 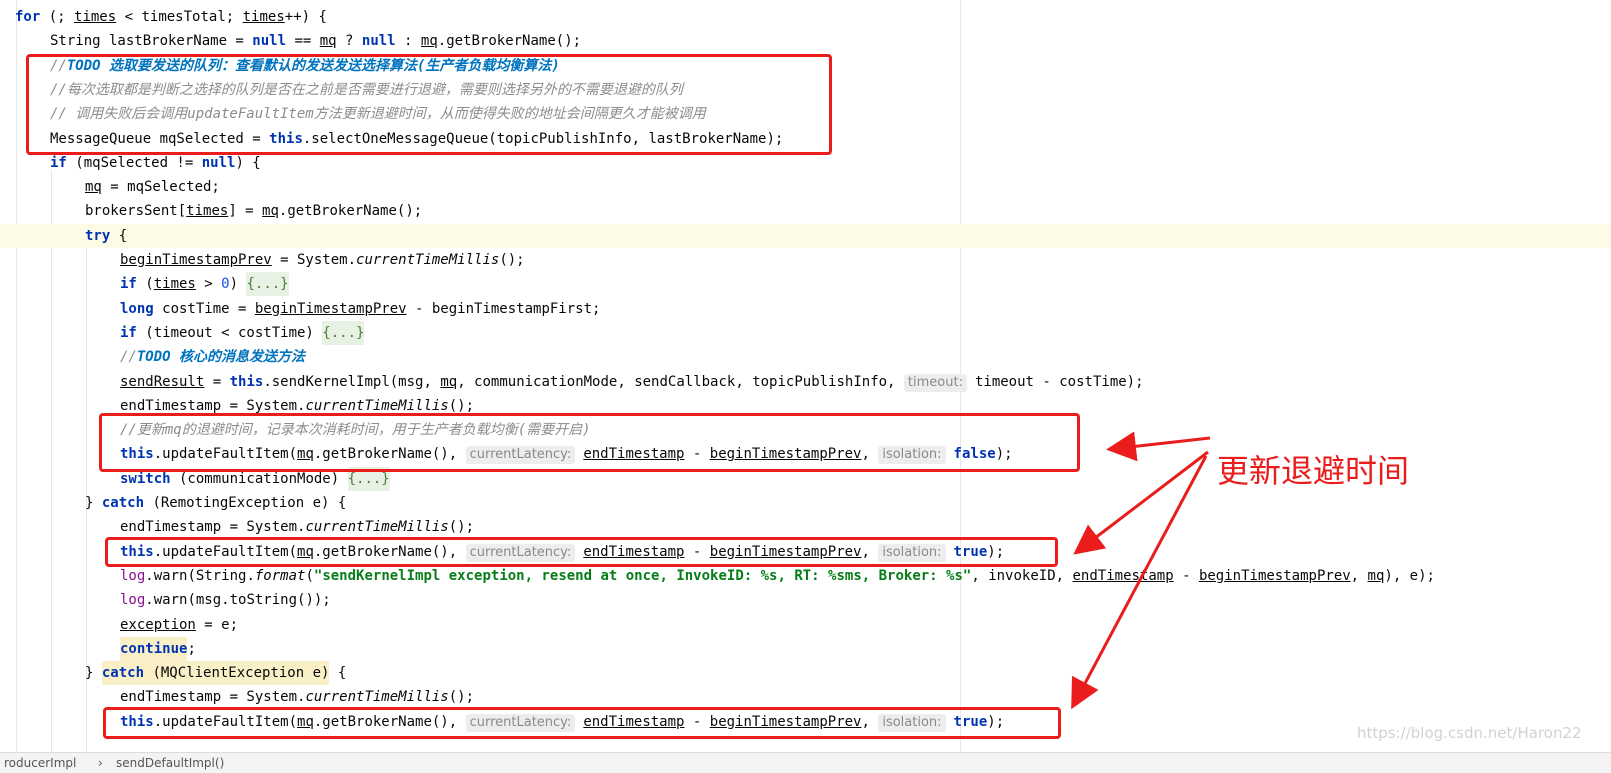 I want to click on annotation-label: 更新退避时间, so click(x=1313, y=471).